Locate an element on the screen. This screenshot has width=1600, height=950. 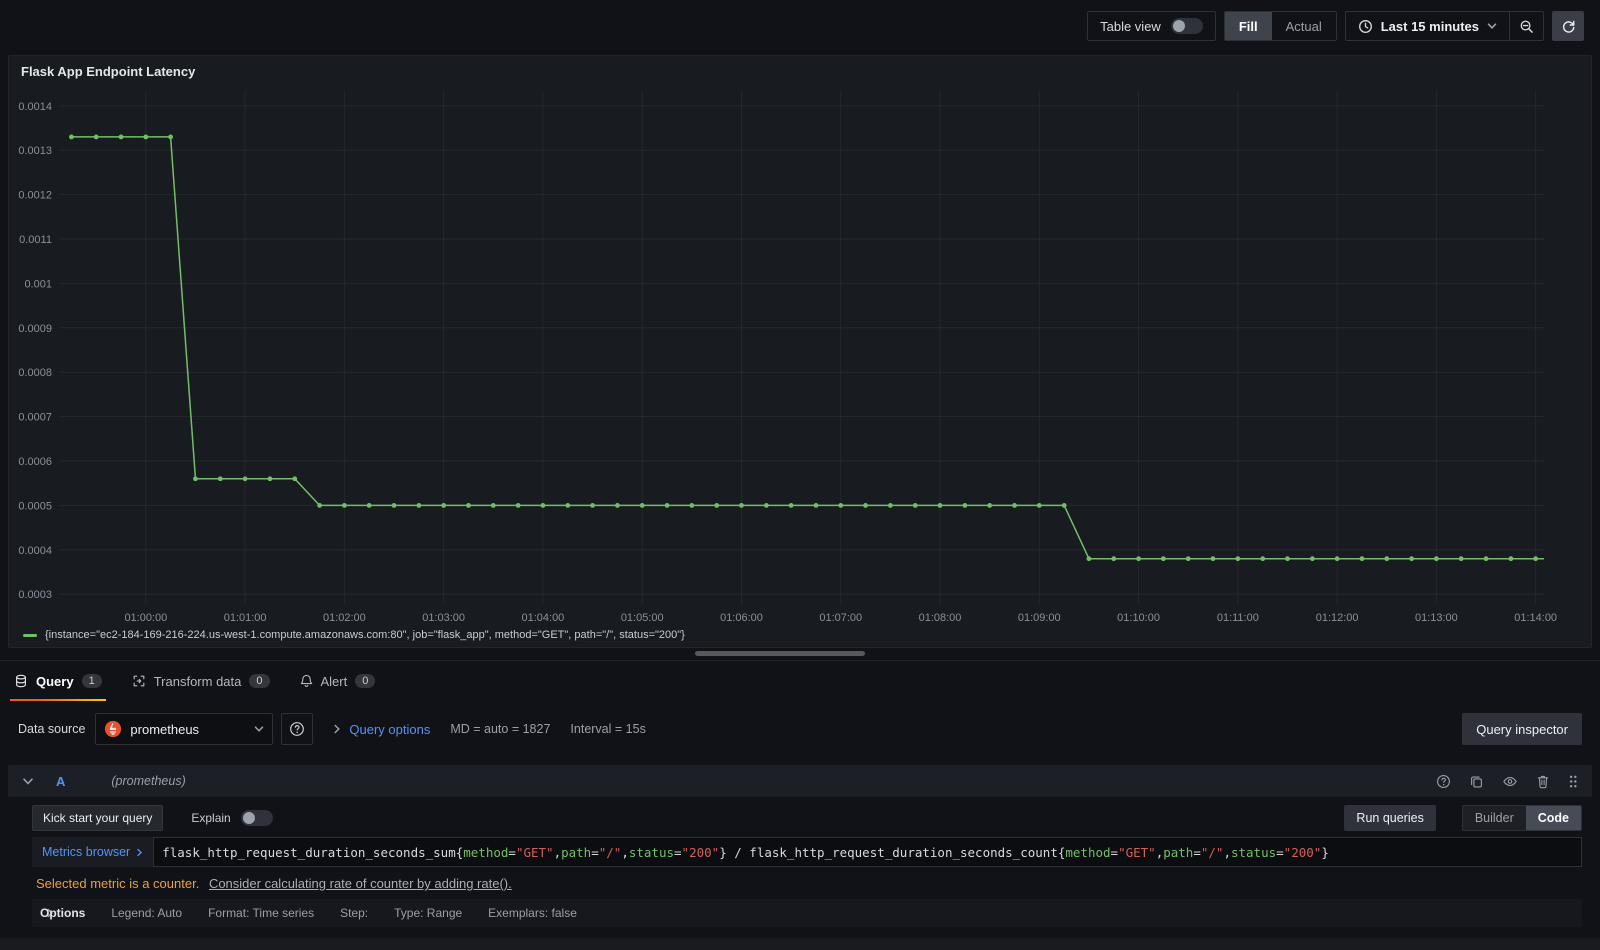
svg-text: 01:06:00 is located at coordinates (741, 618).